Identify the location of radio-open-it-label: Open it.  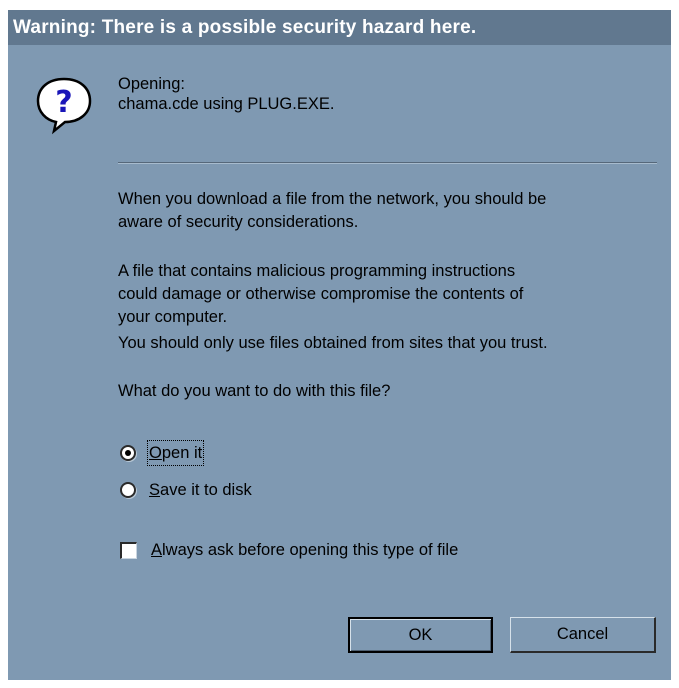
(175, 453).